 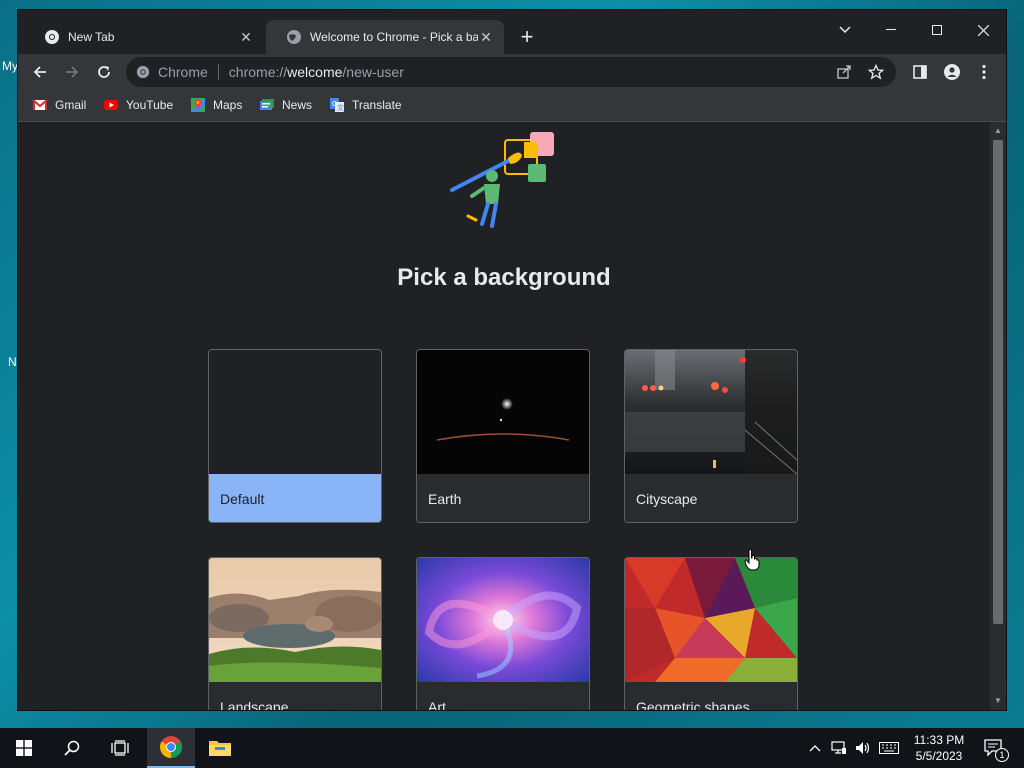 I want to click on background-option-art: Art, so click(x=503, y=633).